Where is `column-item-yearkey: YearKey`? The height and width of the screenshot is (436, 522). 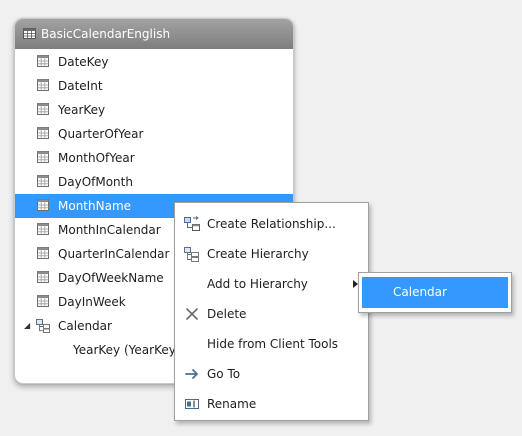 column-item-yearkey: YearKey is located at coordinates (154, 110).